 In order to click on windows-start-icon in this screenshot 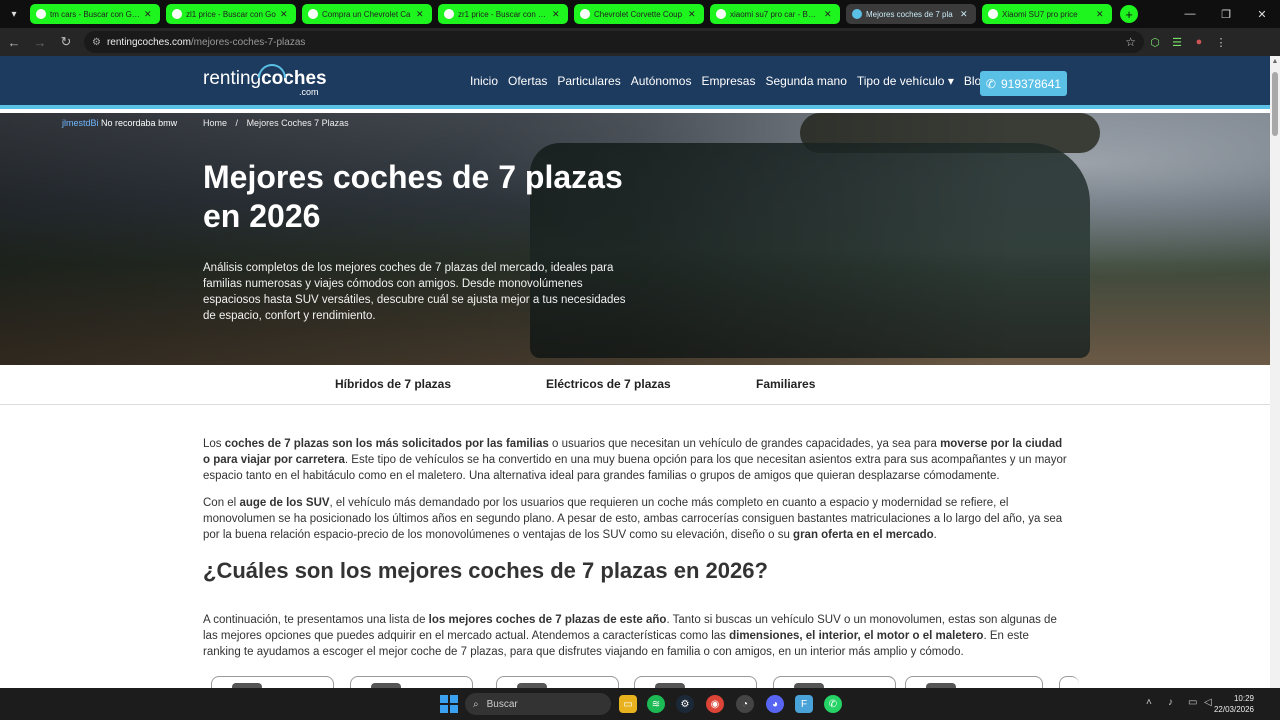, I will do `click(449, 704)`.